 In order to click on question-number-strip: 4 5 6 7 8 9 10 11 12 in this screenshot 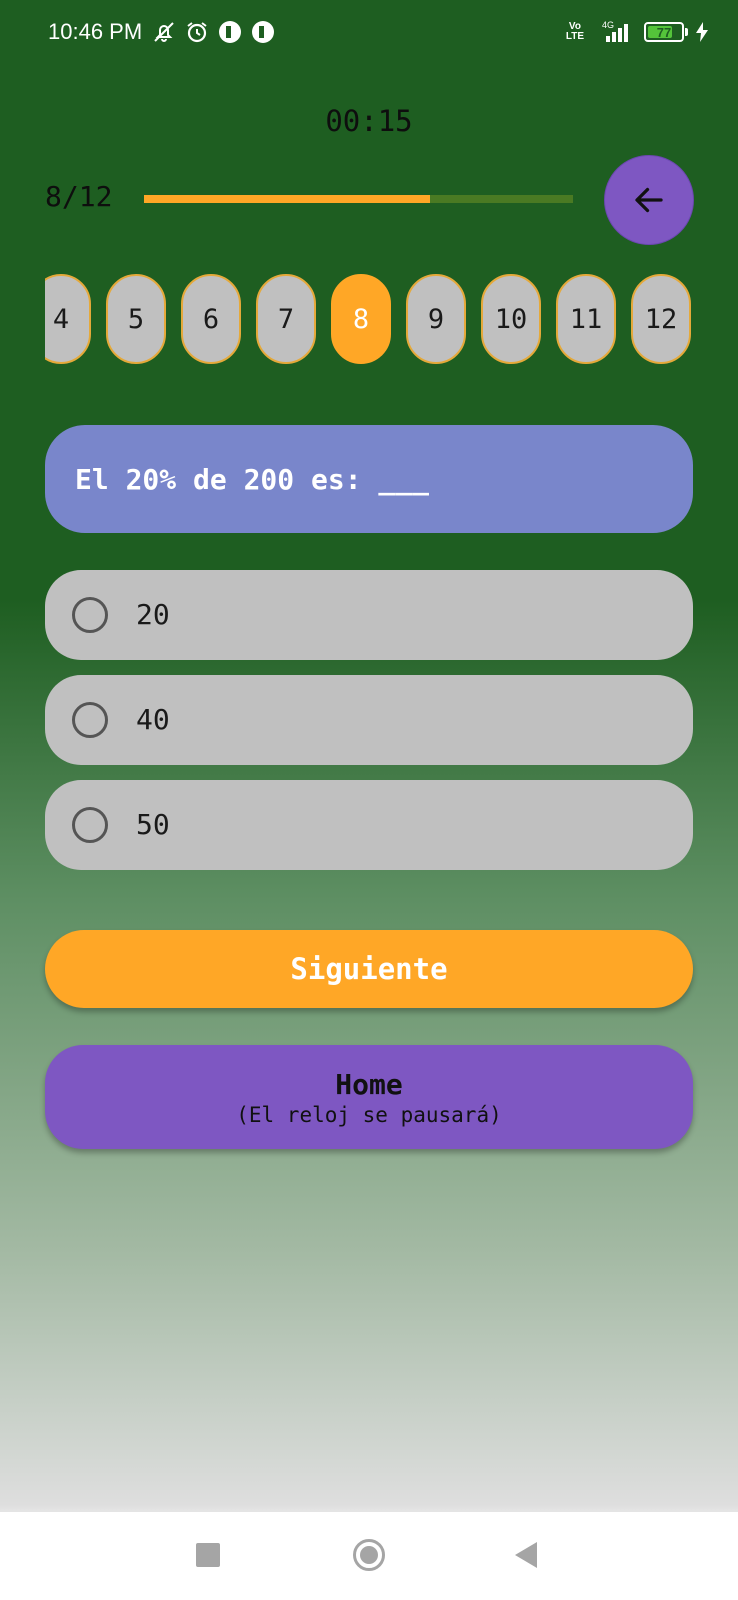, I will do `click(369, 320)`.